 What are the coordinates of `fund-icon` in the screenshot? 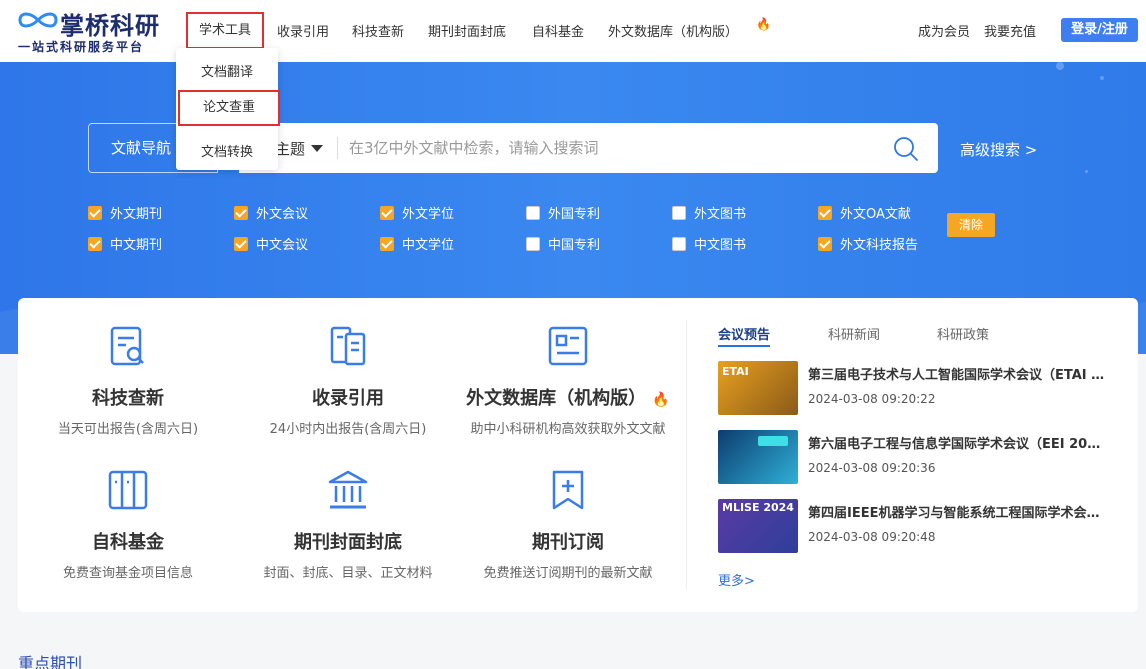 It's located at (128, 490).